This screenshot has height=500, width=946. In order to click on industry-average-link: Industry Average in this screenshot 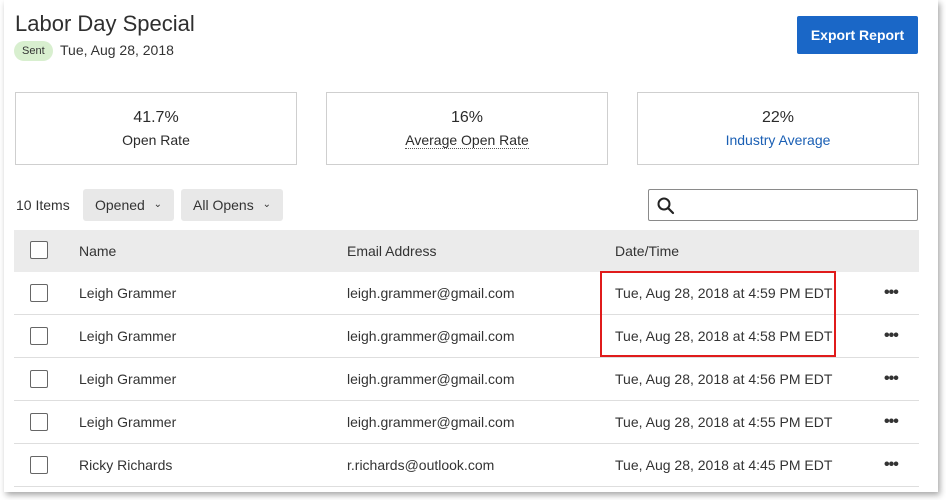, I will do `click(778, 140)`.